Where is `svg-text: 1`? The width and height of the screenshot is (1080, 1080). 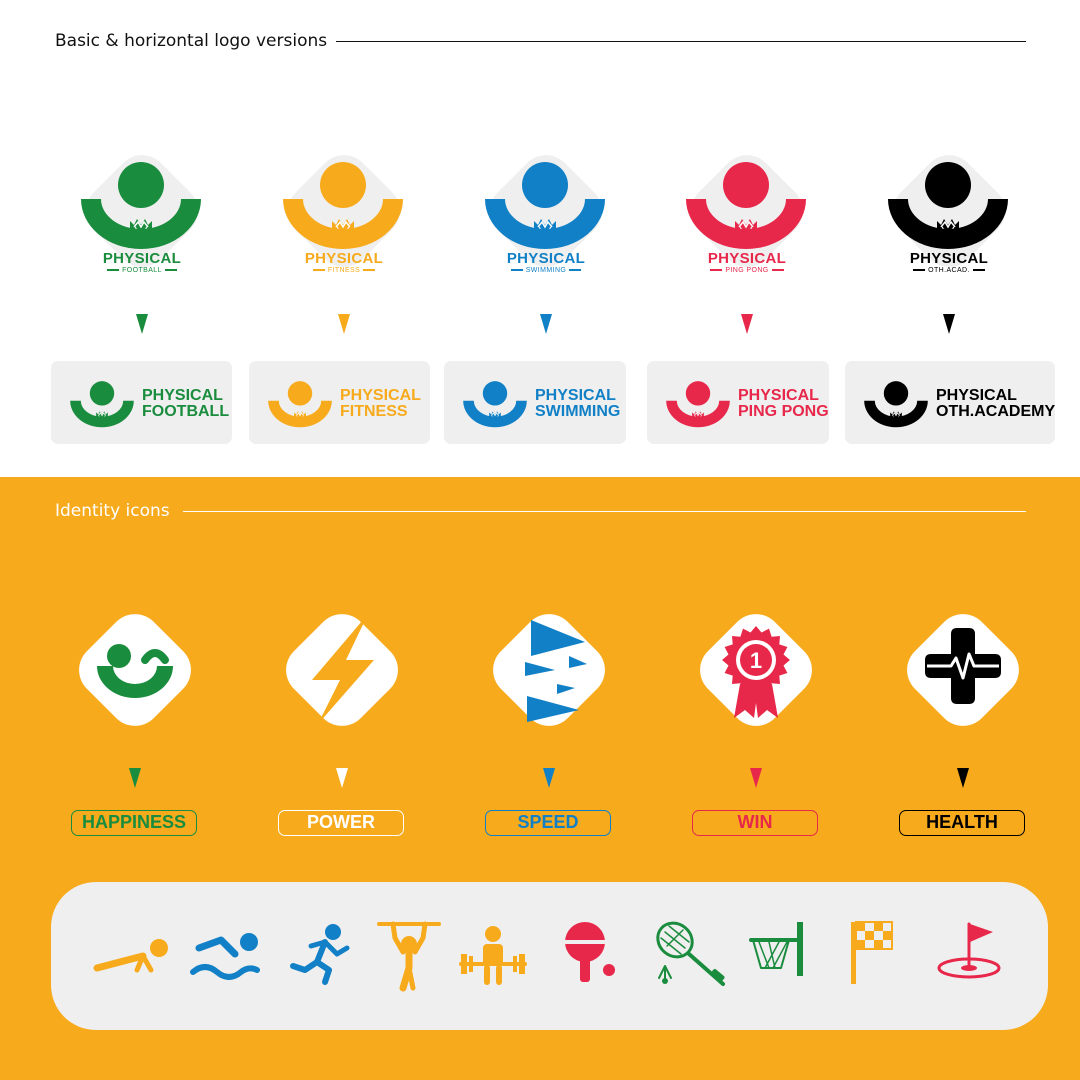
svg-text: 1 is located at coordinates (756, 660).